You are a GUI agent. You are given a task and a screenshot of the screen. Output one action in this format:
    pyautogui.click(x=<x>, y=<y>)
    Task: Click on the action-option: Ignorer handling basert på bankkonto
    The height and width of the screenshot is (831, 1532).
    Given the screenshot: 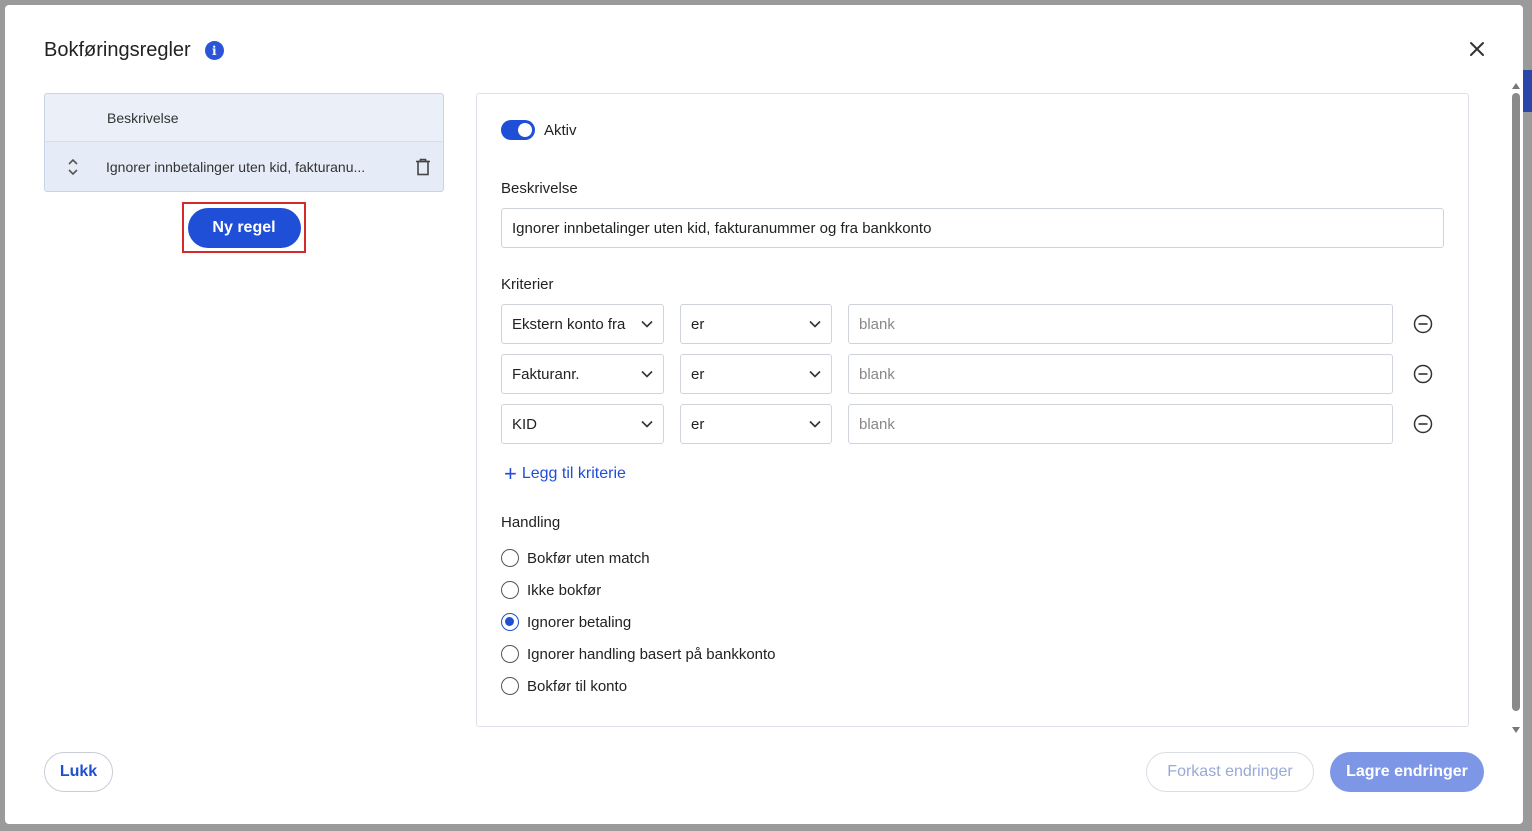 What is the action you would take?
    pyautogui.click(x=638, y=654)
    